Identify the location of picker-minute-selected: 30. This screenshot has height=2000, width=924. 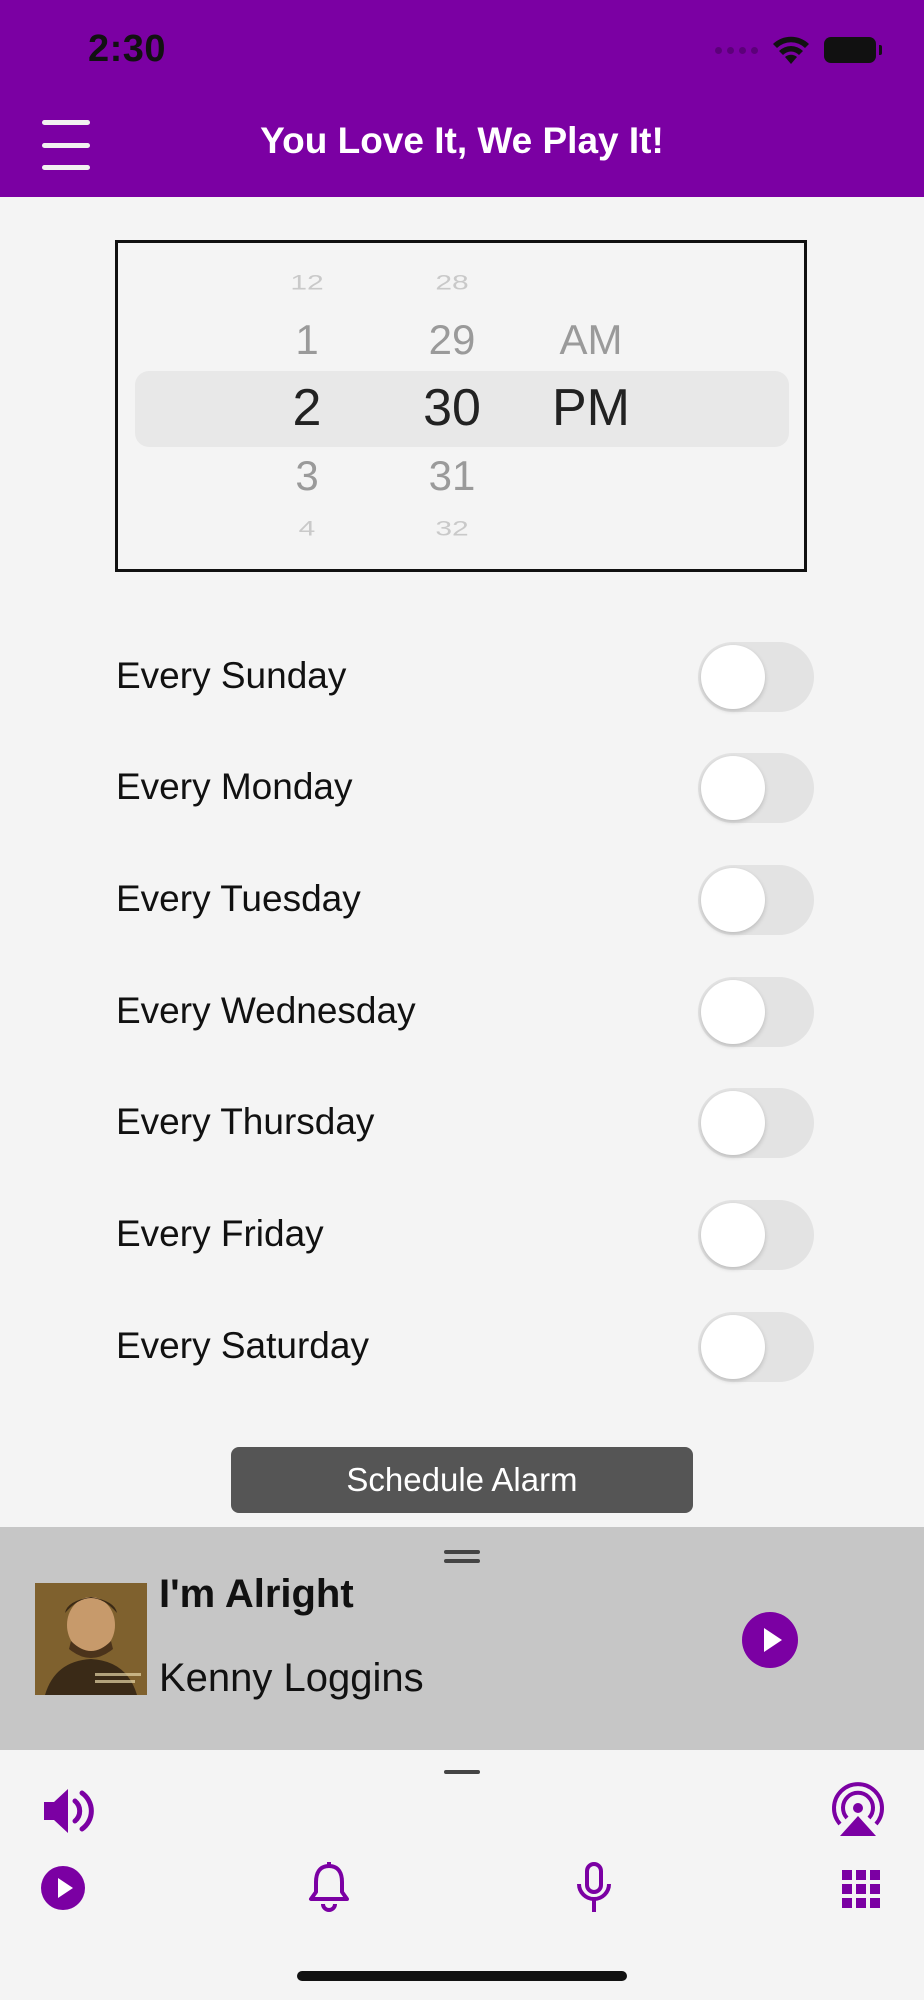
(452, 408).